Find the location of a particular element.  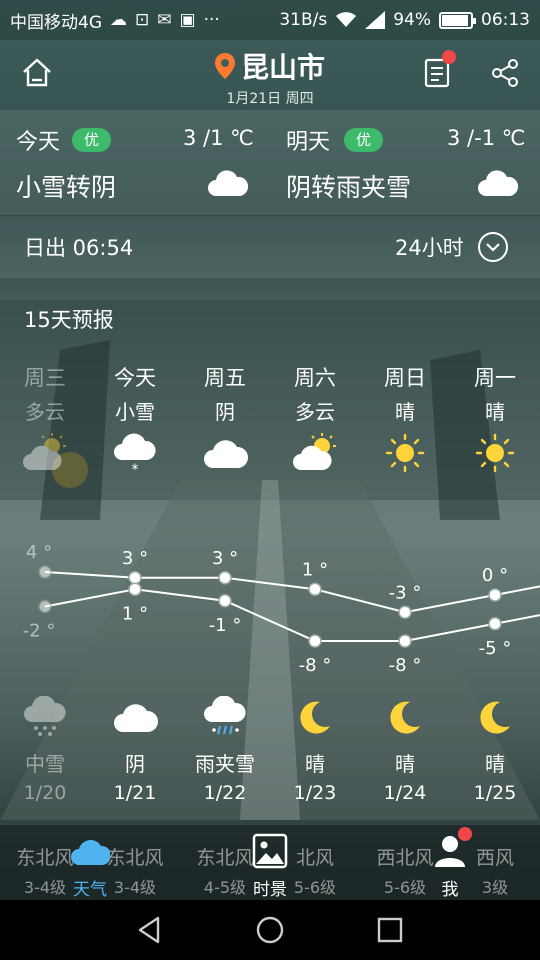

tab-me: 我 is located at coordinates (450, 862).